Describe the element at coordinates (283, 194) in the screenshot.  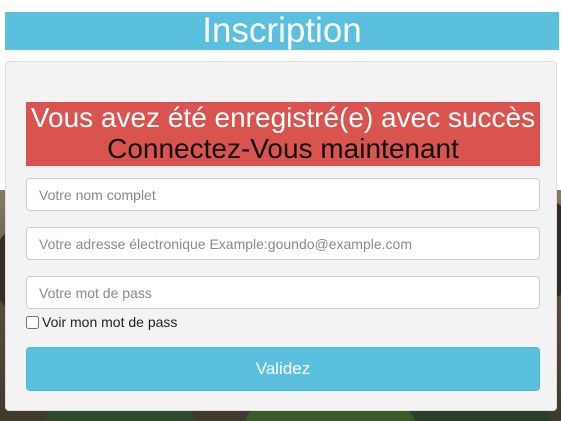
I see `fullname-input` at that location.